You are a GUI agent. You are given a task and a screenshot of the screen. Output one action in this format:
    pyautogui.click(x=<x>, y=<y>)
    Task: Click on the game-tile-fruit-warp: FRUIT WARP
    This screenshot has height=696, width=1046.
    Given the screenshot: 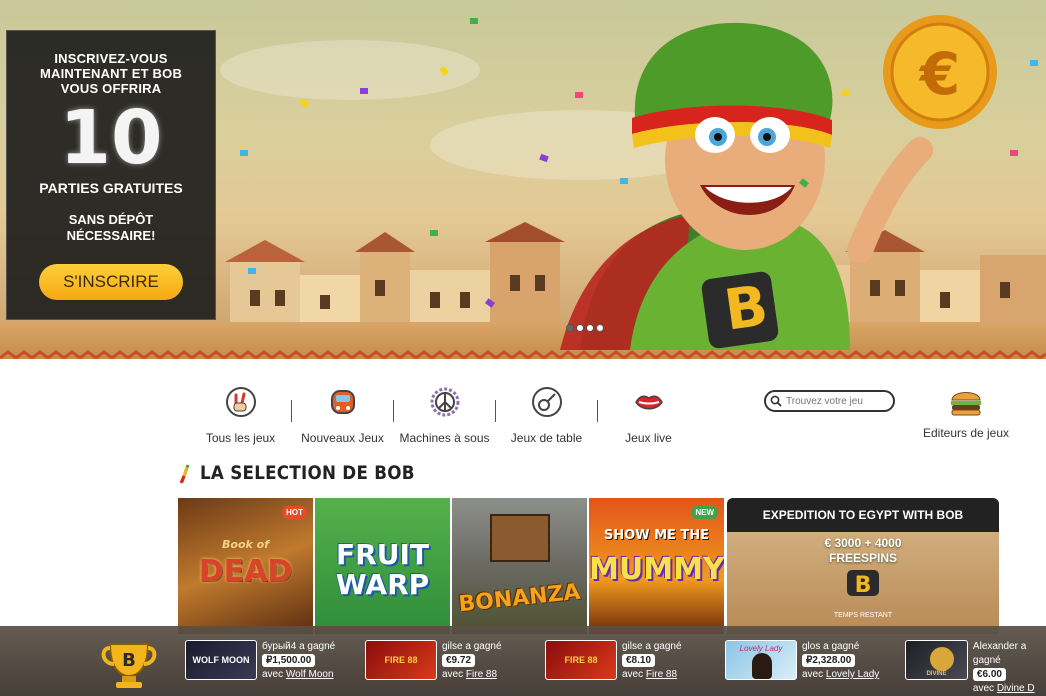 What is the action you would take?
    pyautogui.click(x=382, y=566)
    